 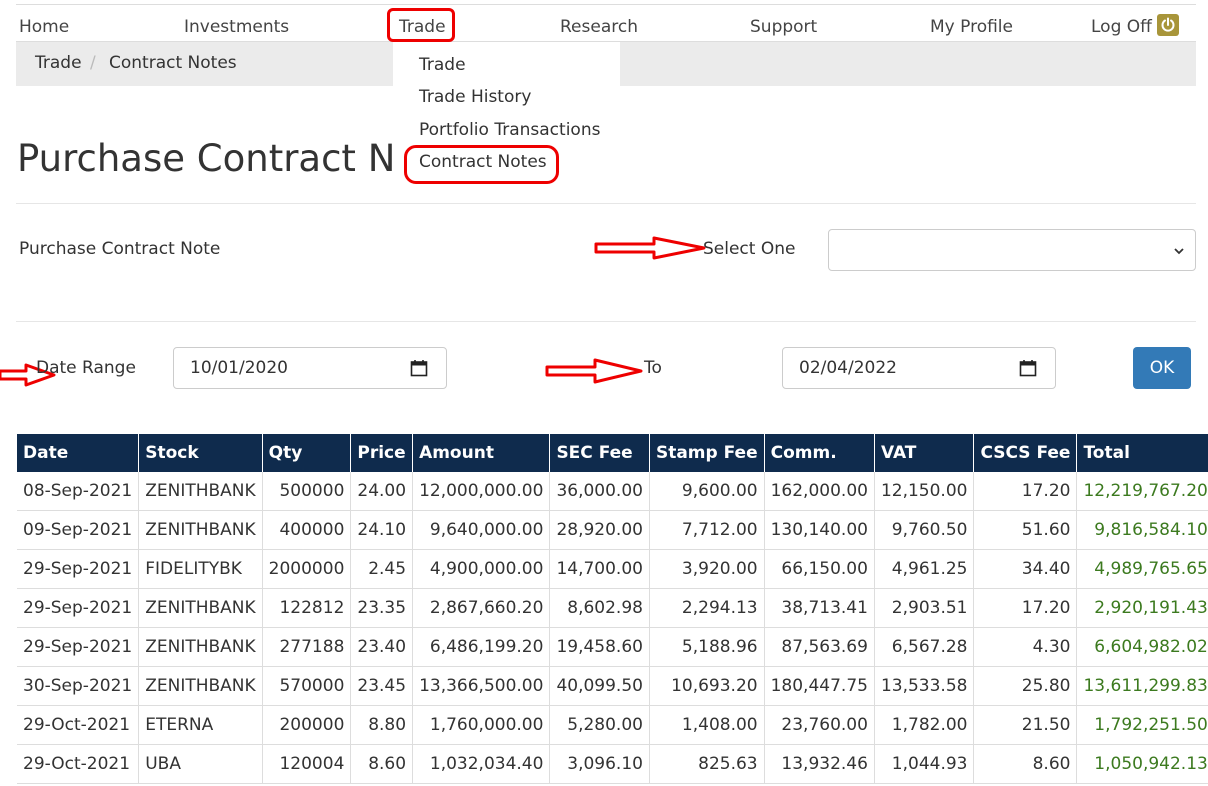 What do you see at coordinates (78, 764) in the screenshot?
I see `table-cell: 29-Oct-2021` at bounding box center [78, 764].